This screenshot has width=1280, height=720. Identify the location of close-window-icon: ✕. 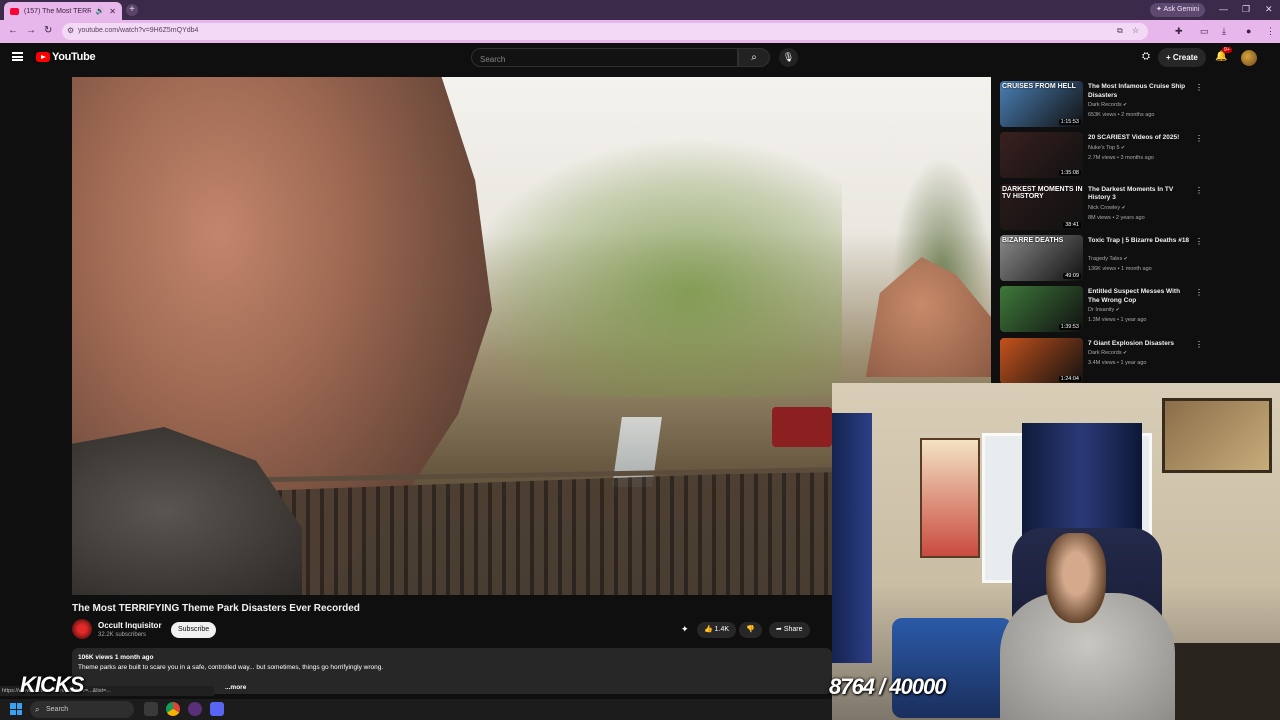
(1269, 9).